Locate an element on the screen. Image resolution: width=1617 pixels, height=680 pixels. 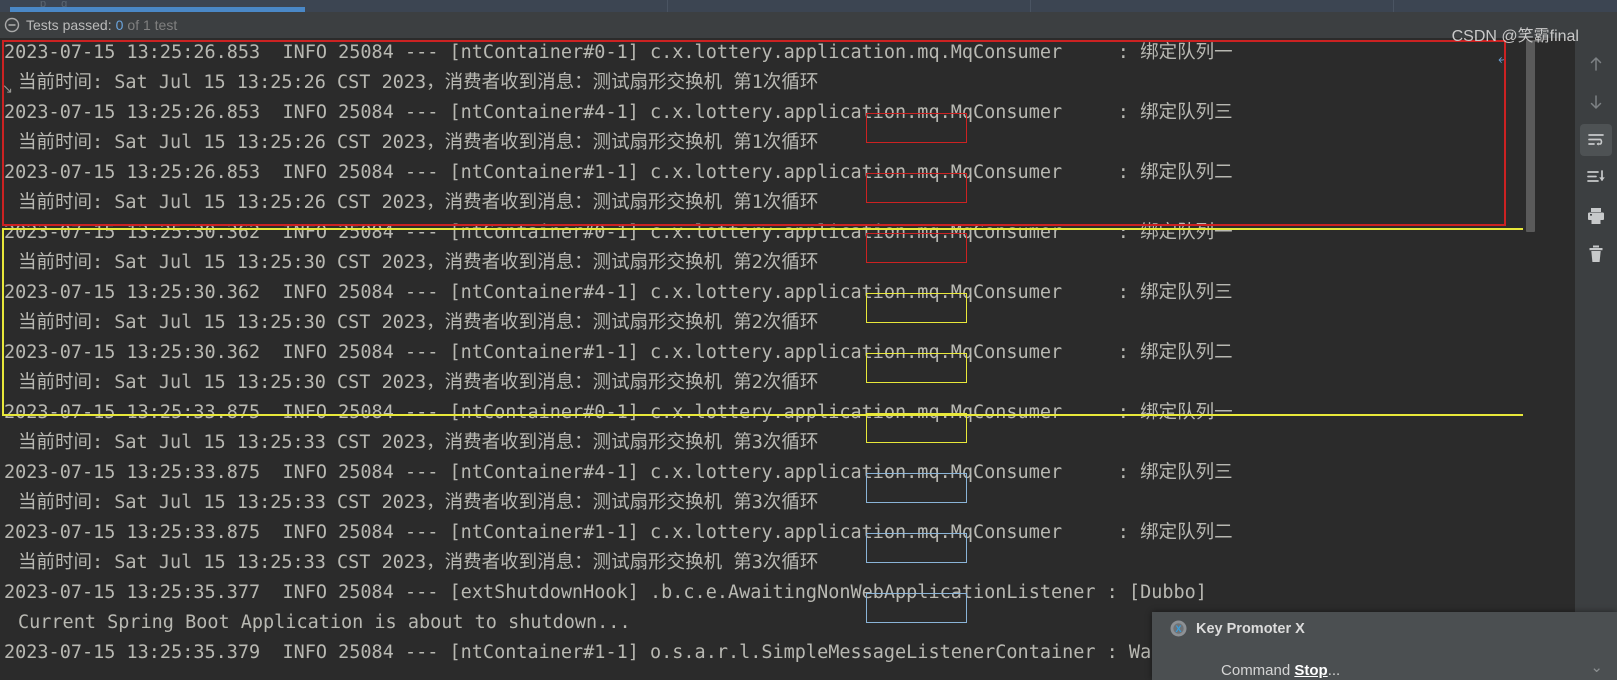
key-promoter-notification: X Key Promoter X Command Stop... ⌄ is located at coordinates (1384, 646).